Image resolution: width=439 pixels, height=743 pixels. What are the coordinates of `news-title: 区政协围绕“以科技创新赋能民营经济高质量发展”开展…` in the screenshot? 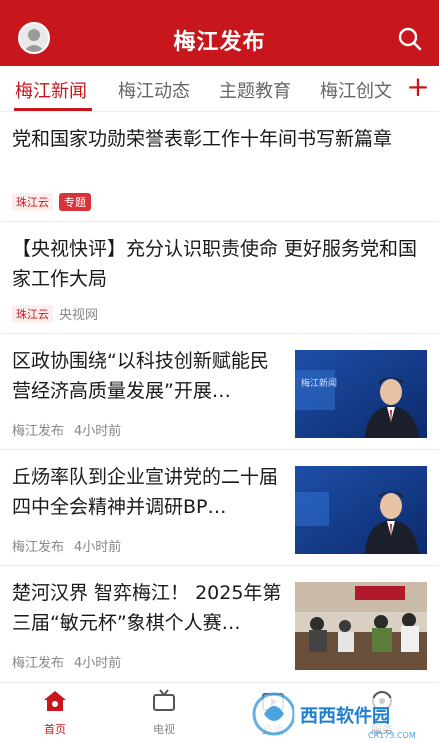 It's located at (148, 376).